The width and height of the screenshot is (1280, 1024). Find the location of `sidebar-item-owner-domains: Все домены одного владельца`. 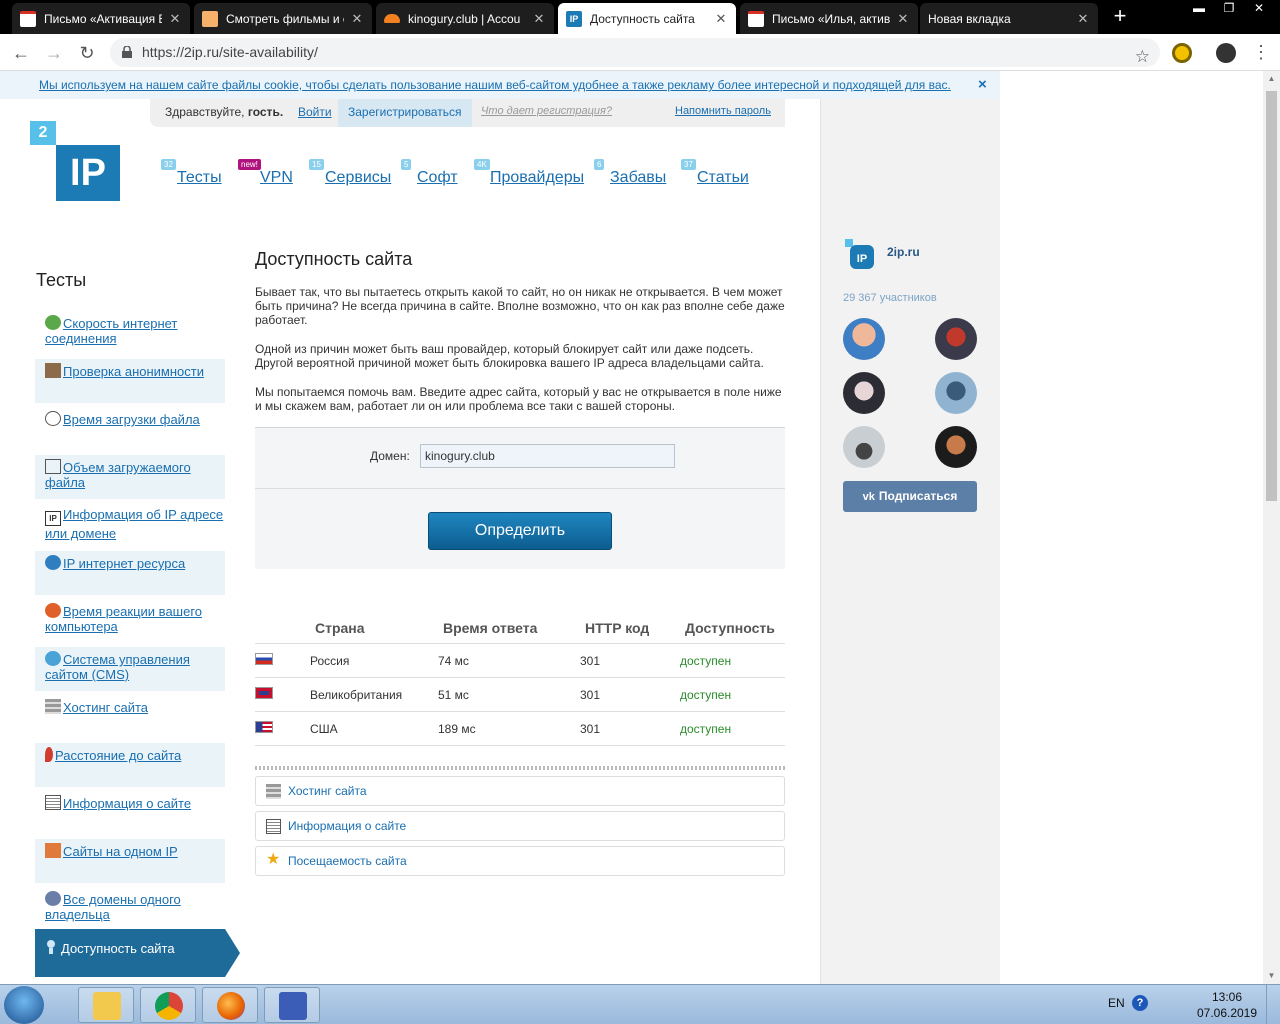

sidebar-item-owner-domains: Все домены одного владельца is located at coordinates (130, 909).